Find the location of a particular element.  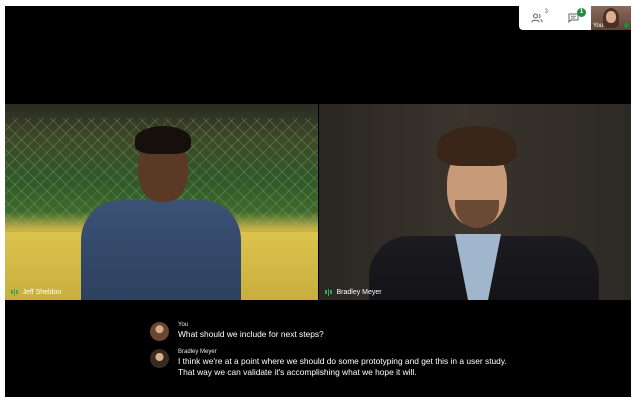

self-view-thumbnail: You is located at coordinates (611, 18).